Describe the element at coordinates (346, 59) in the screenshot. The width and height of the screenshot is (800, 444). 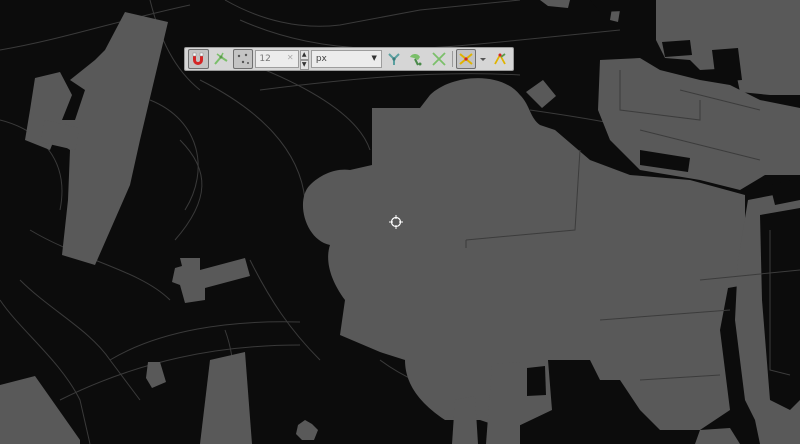
I see `units-select: px ▼` at that location.